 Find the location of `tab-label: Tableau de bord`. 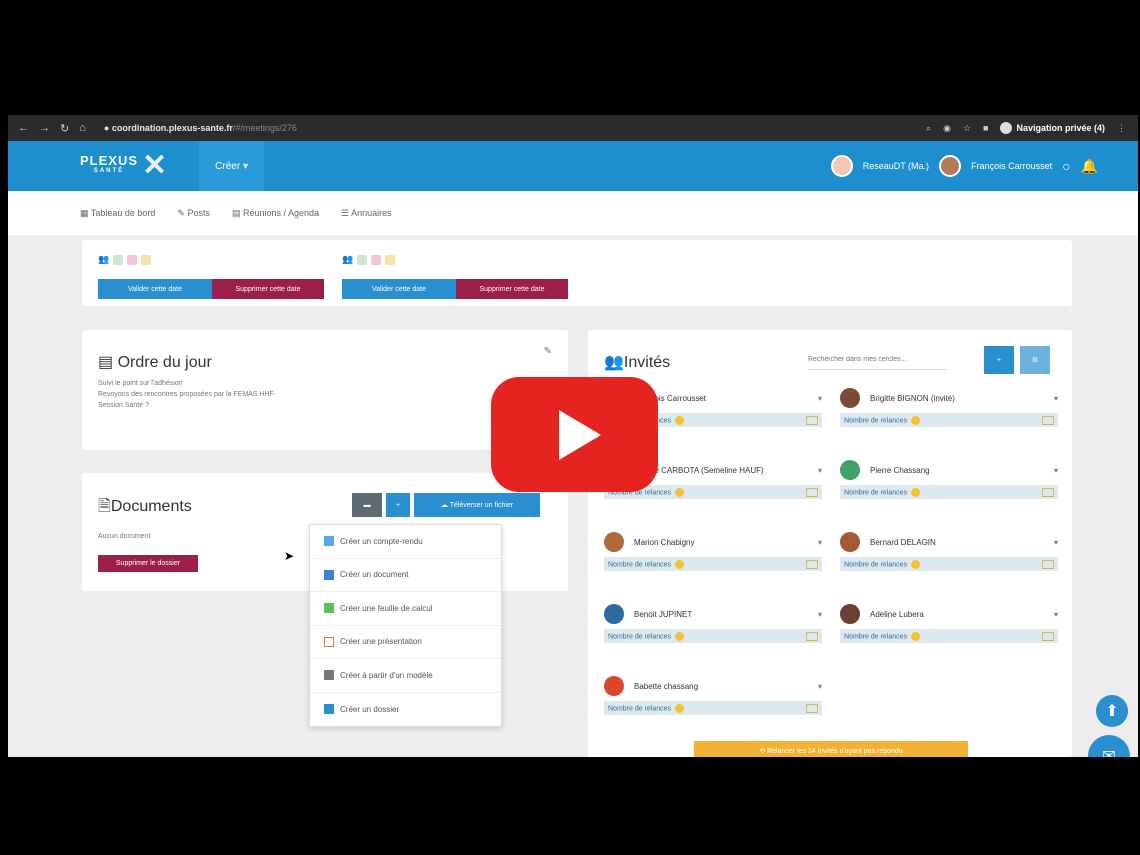

tab-label: Tableau de bord is located at coordinates (123, 212).